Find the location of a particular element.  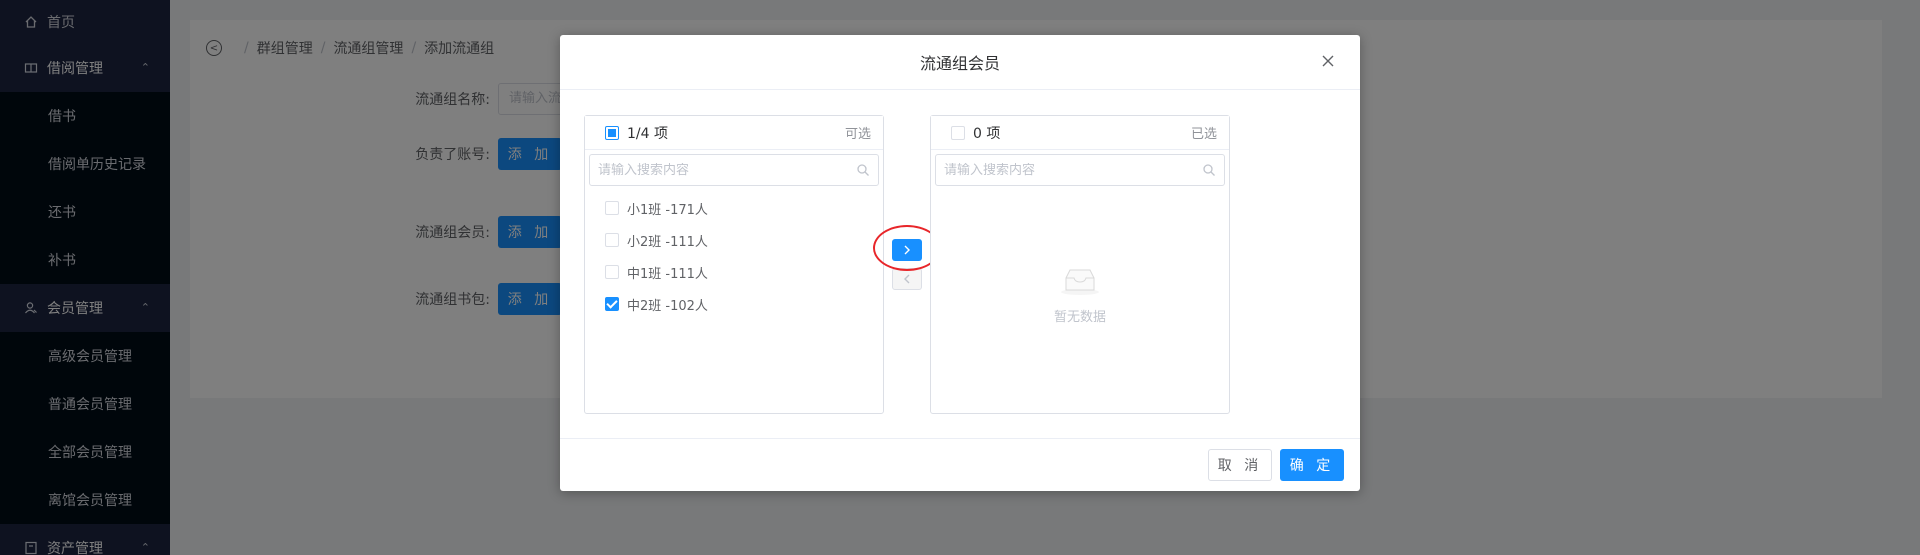

list-item: 小2班 -111人 is located at coordinates (734, 240).